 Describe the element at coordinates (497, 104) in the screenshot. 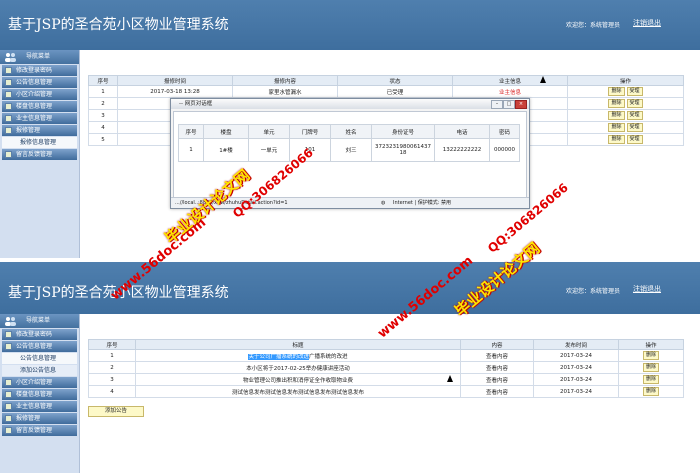

I see `minimize-icon: –` at that location.